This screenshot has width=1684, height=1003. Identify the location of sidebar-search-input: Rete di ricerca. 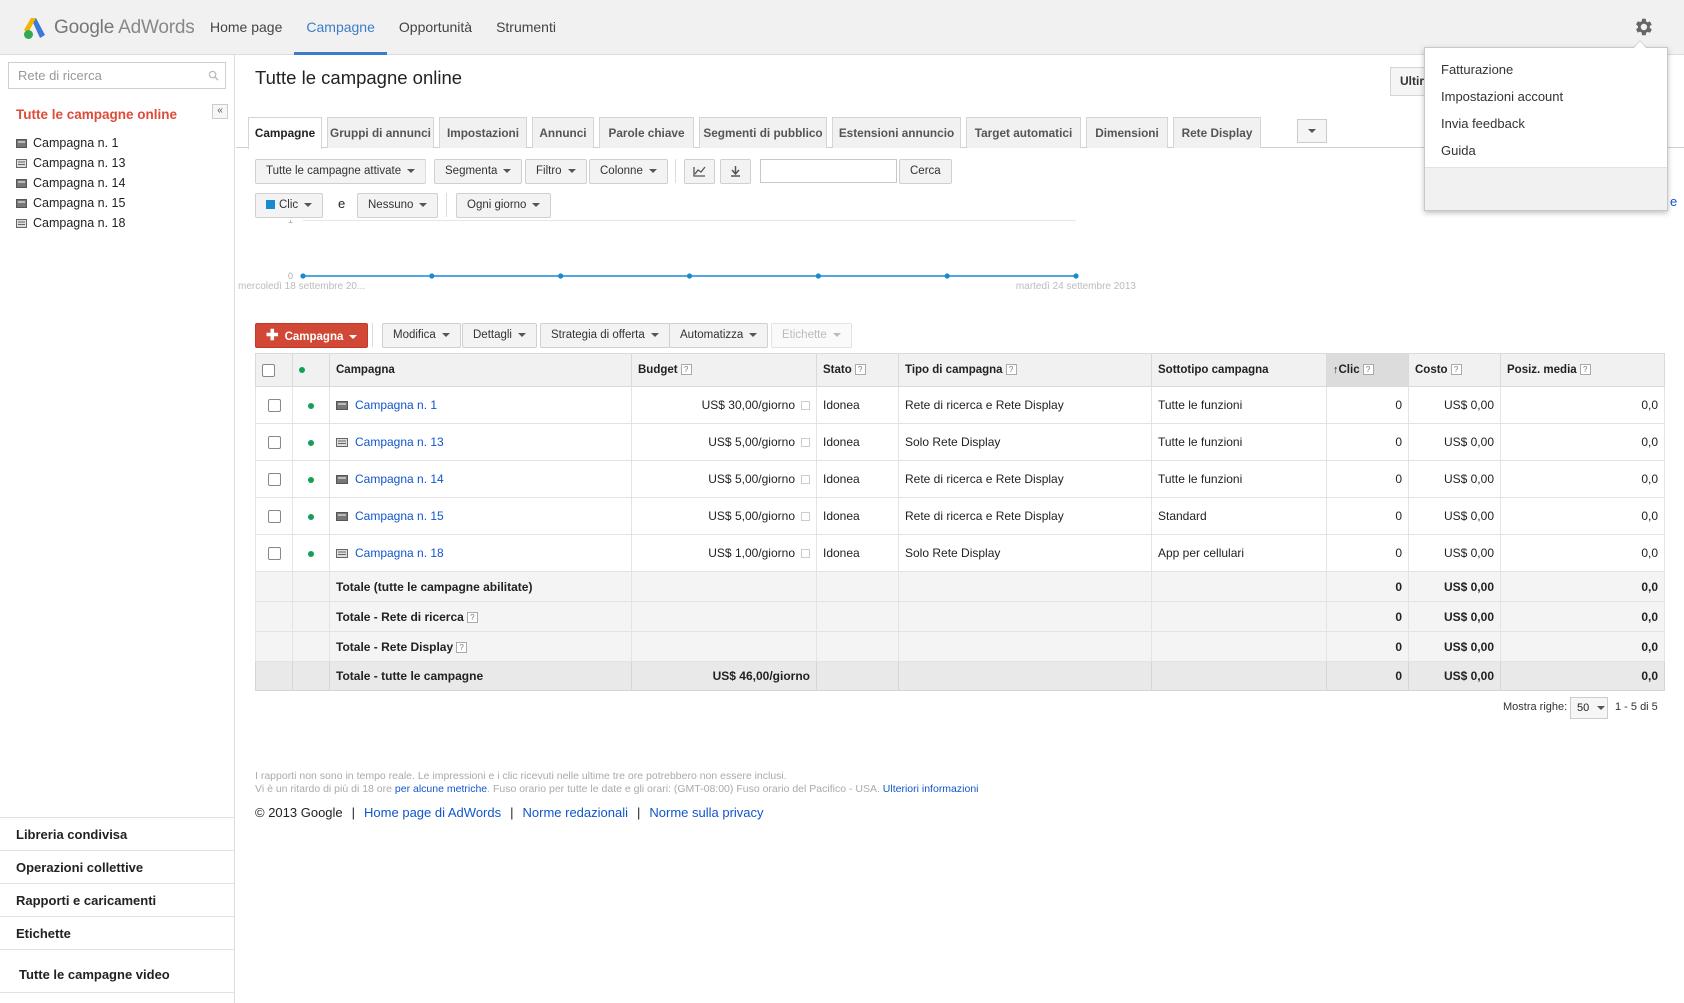
(117, 75).